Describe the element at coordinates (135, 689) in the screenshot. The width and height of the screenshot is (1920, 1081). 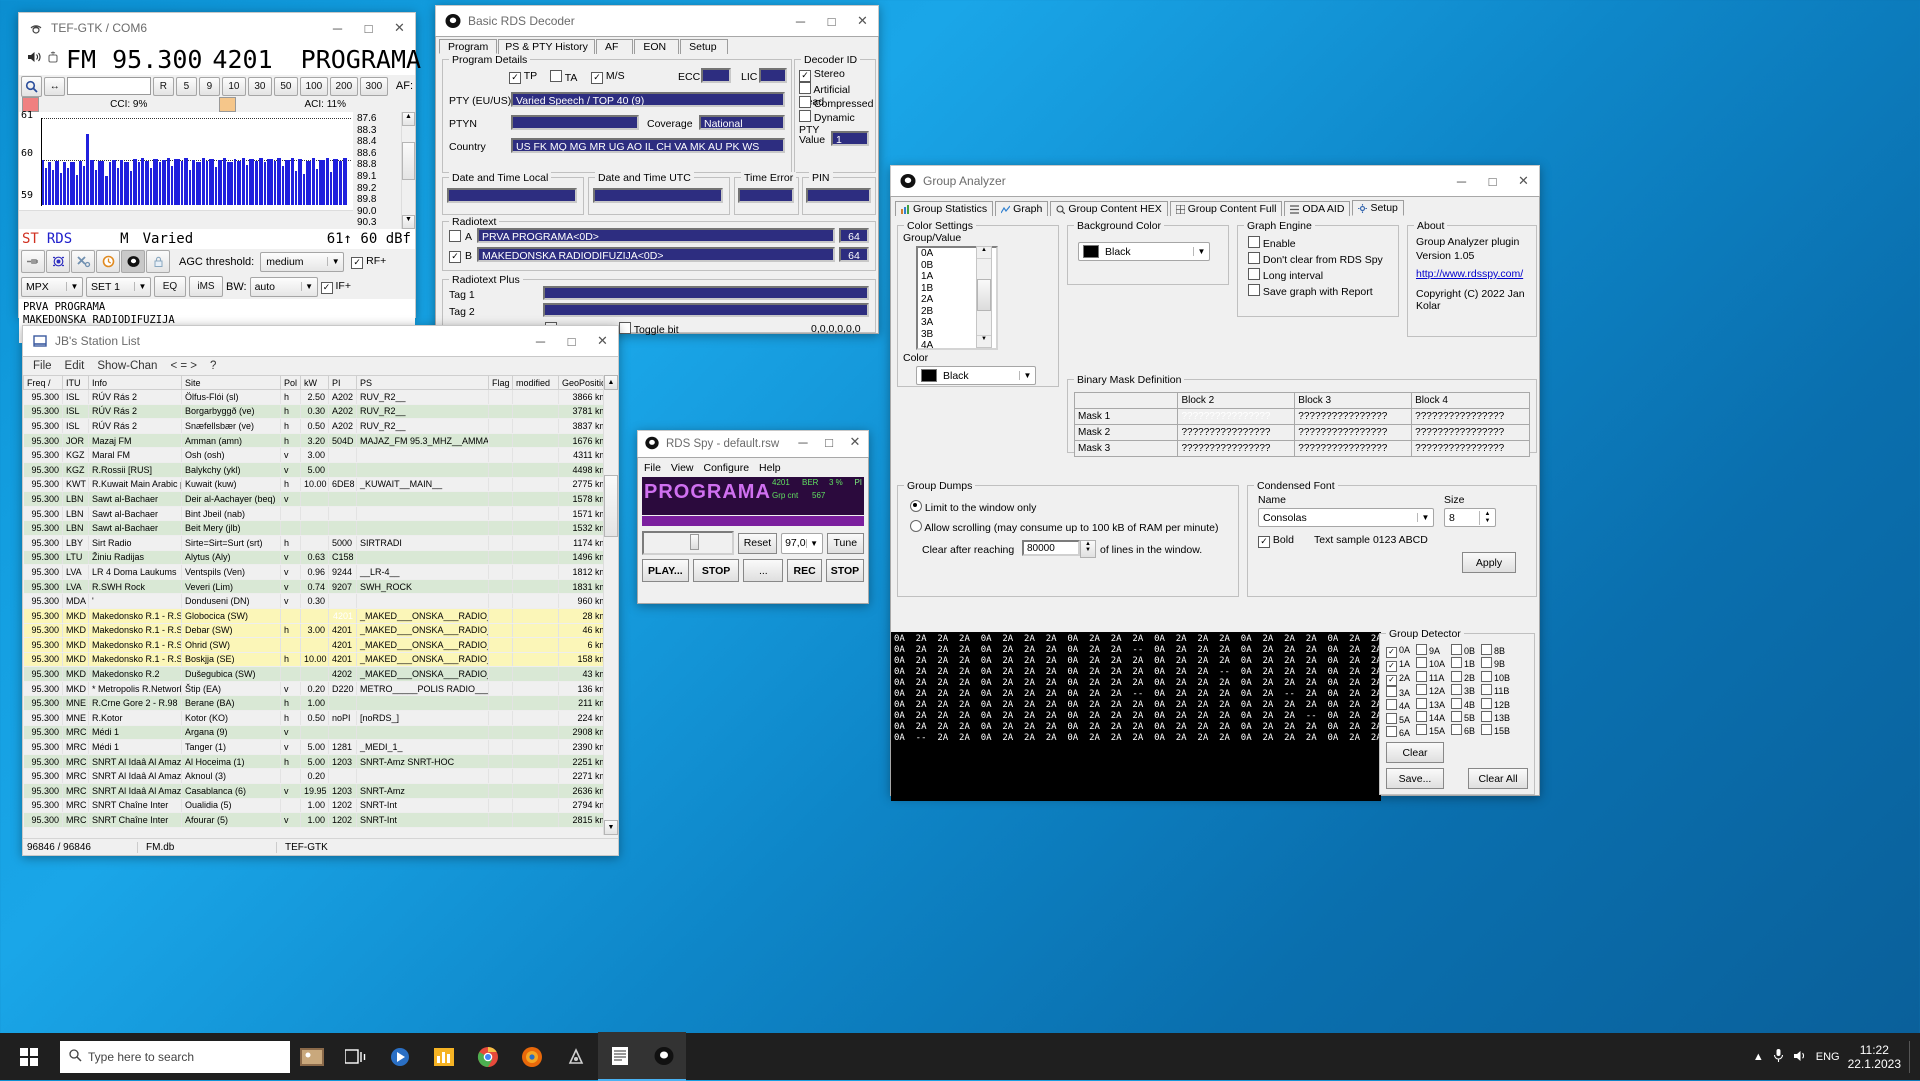
I see `cell-info: * Metropolis R.Network` at that location.